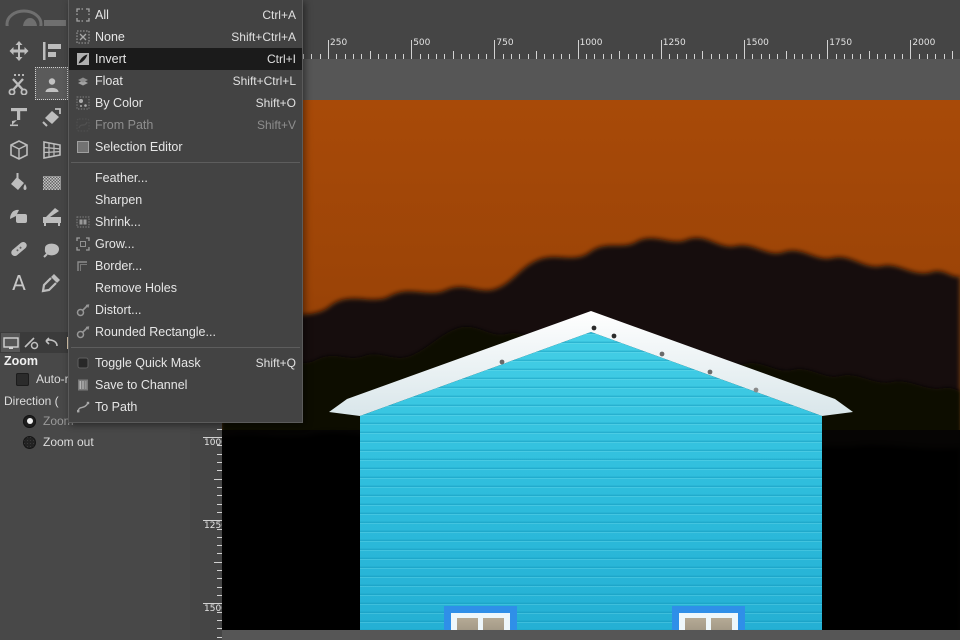 Image resolution: width=960 pixels, height=640 pixels. Describe the element at coordinates (83, 15) in the screenshot. I see `select-all-icon` at that location.